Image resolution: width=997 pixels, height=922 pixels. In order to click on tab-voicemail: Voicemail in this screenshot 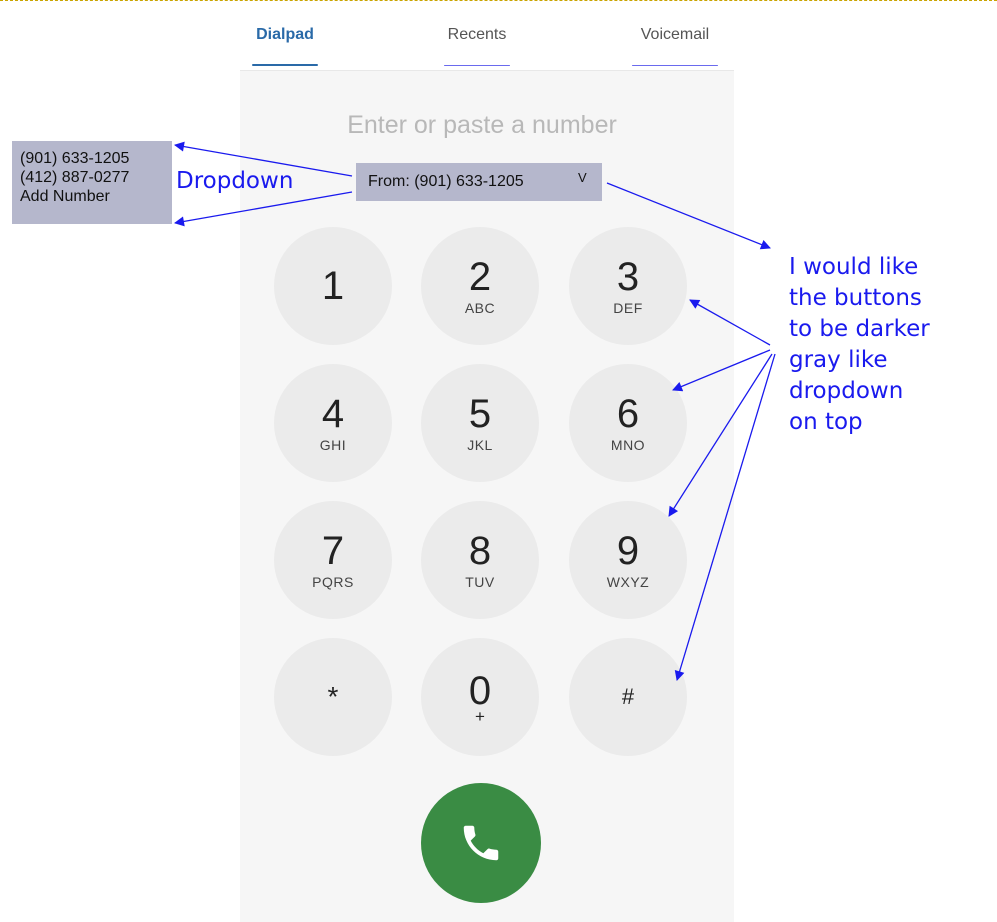, I will do `click(675, 46)`.